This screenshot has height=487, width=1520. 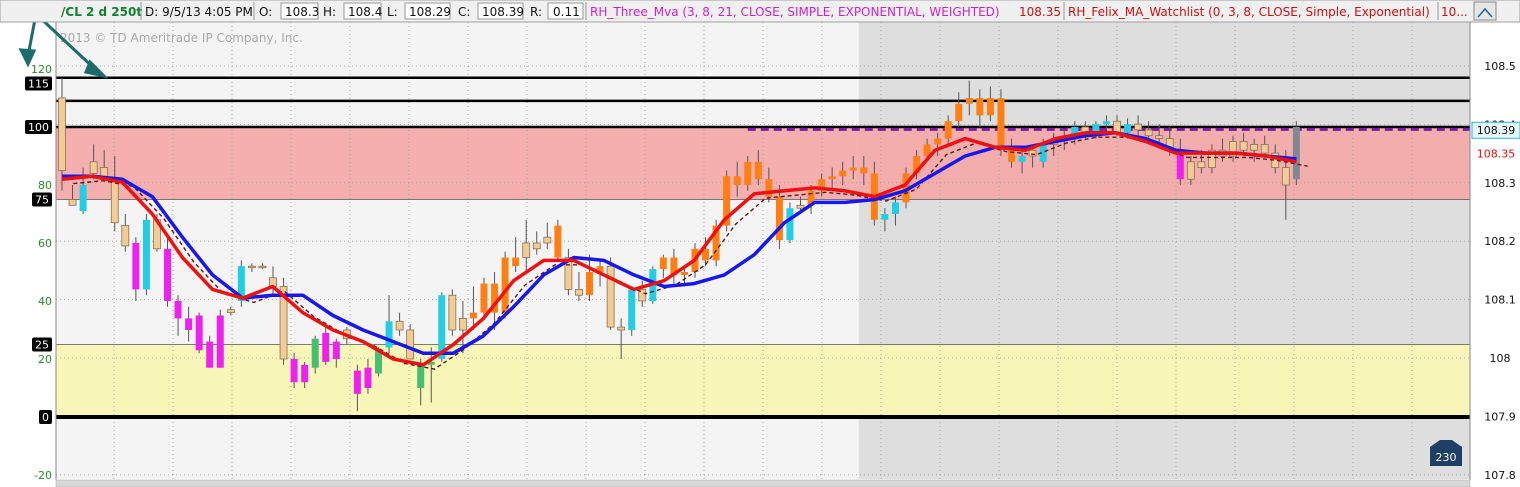 What do you see at coordinates (1500, 300) in the screenshot?
I see `right-tick-label: 108.1` at bounding box center [1500, 300].